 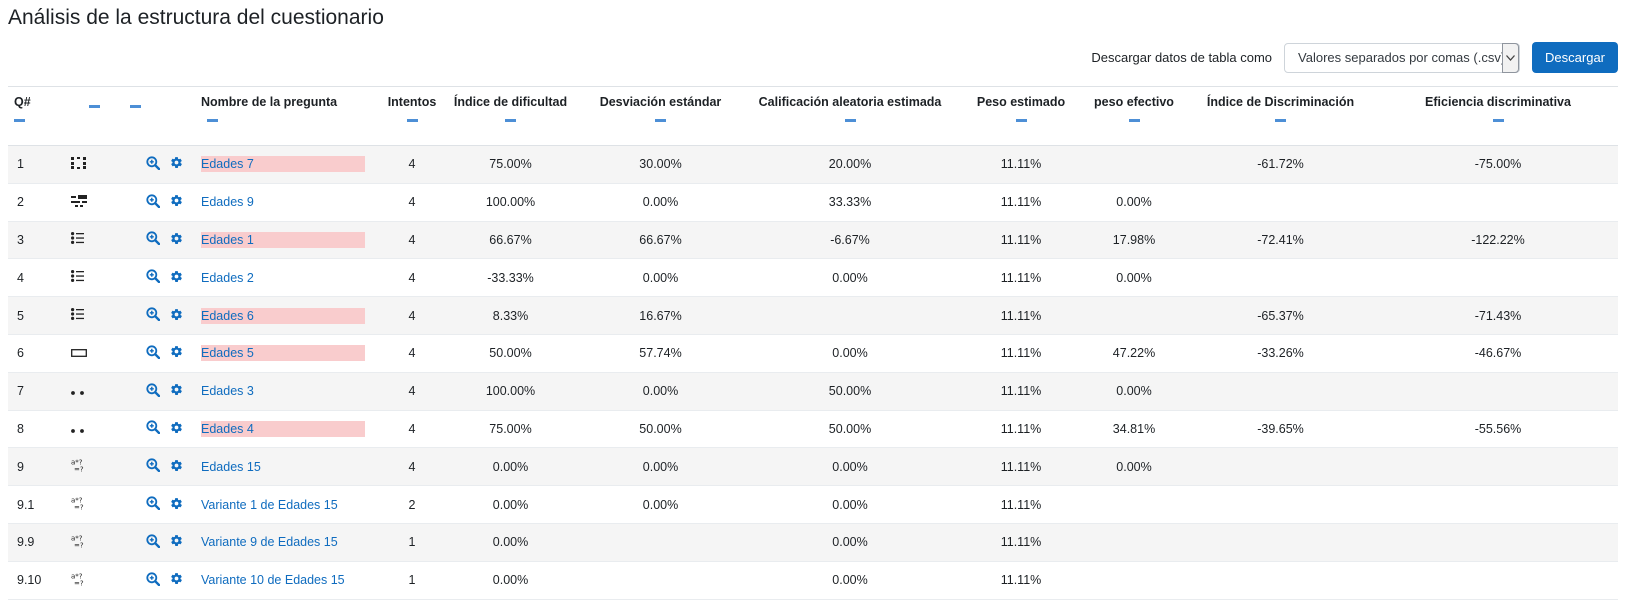 What do you see at coordinates (1134, 353) in the screenshot?
I see `cell-effective-weight: 47.22%` at bounding box center [1134, 353].